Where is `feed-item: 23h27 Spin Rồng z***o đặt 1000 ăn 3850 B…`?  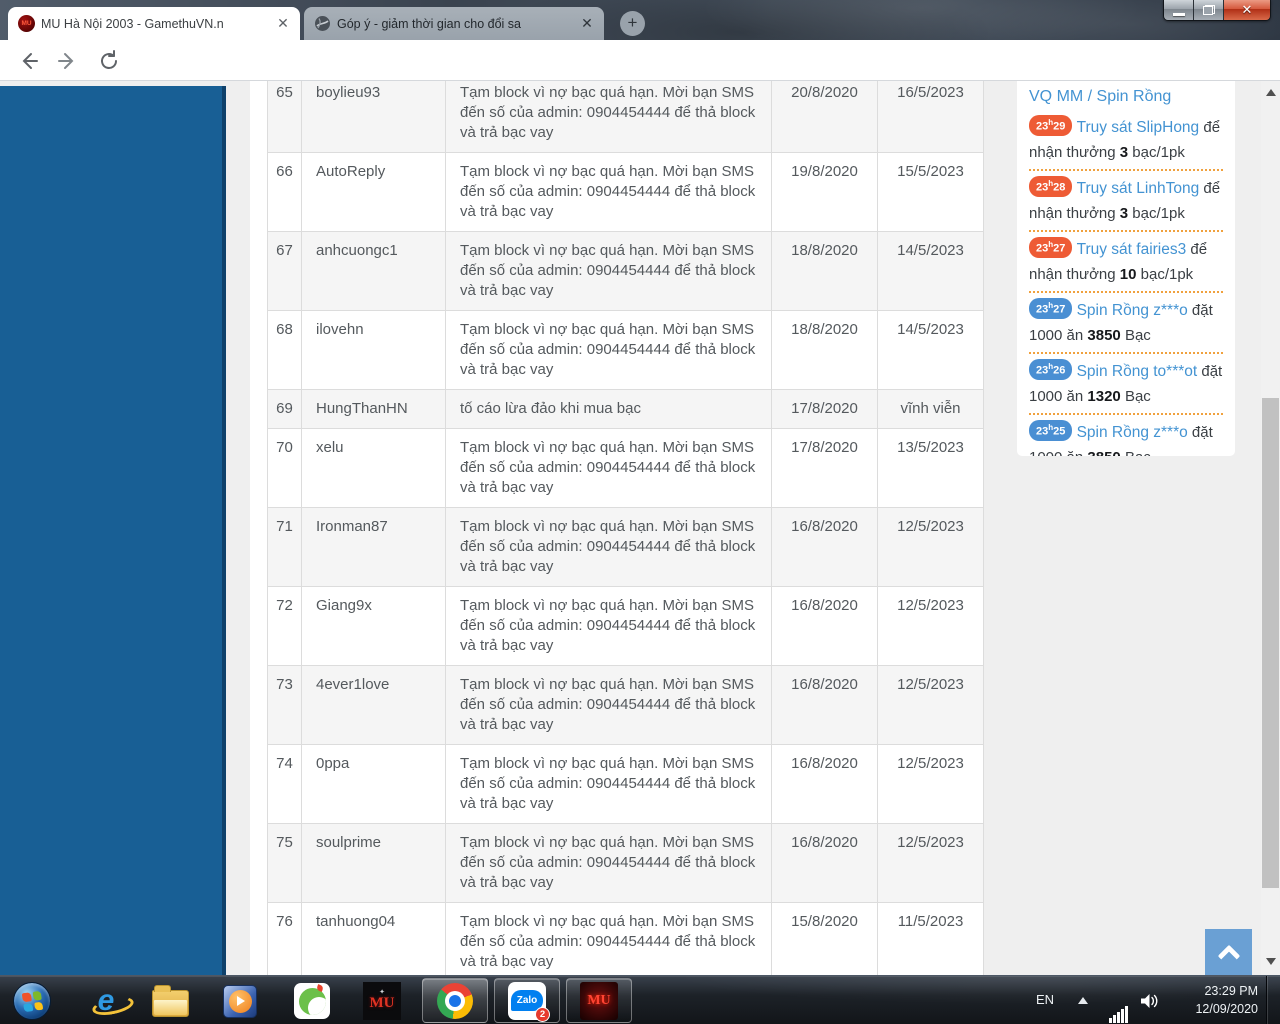 feed-item: 23h27 Spin Rồng z***o đặt 1000 ăn 3850 B… is located at coordinates (1126, 323).